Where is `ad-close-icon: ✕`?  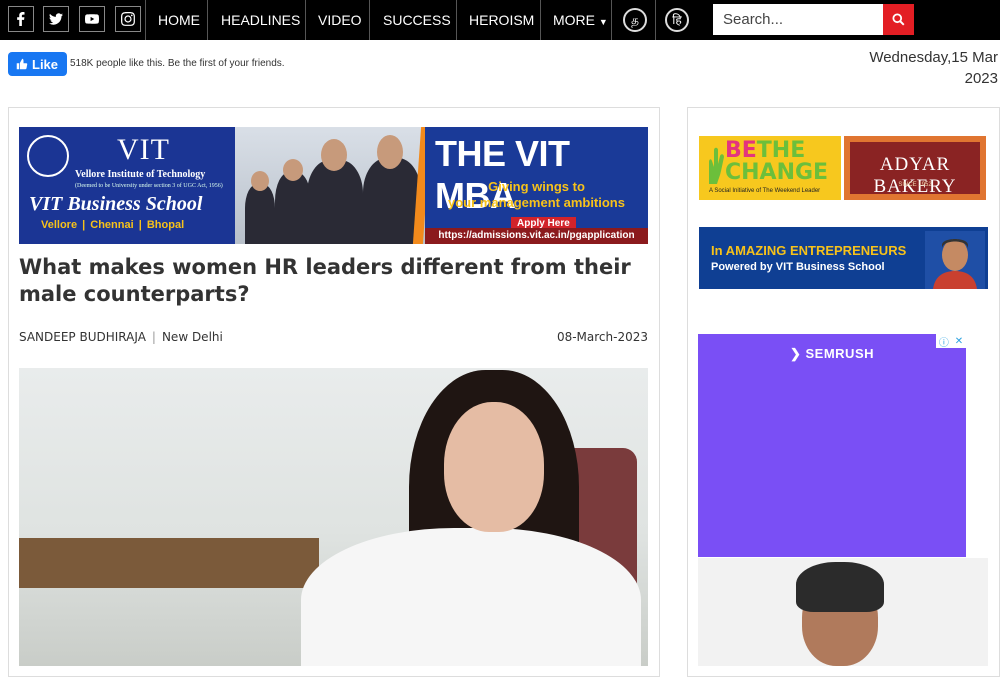 ad-close-icon: ✕ is located at coordinates (959, 341).